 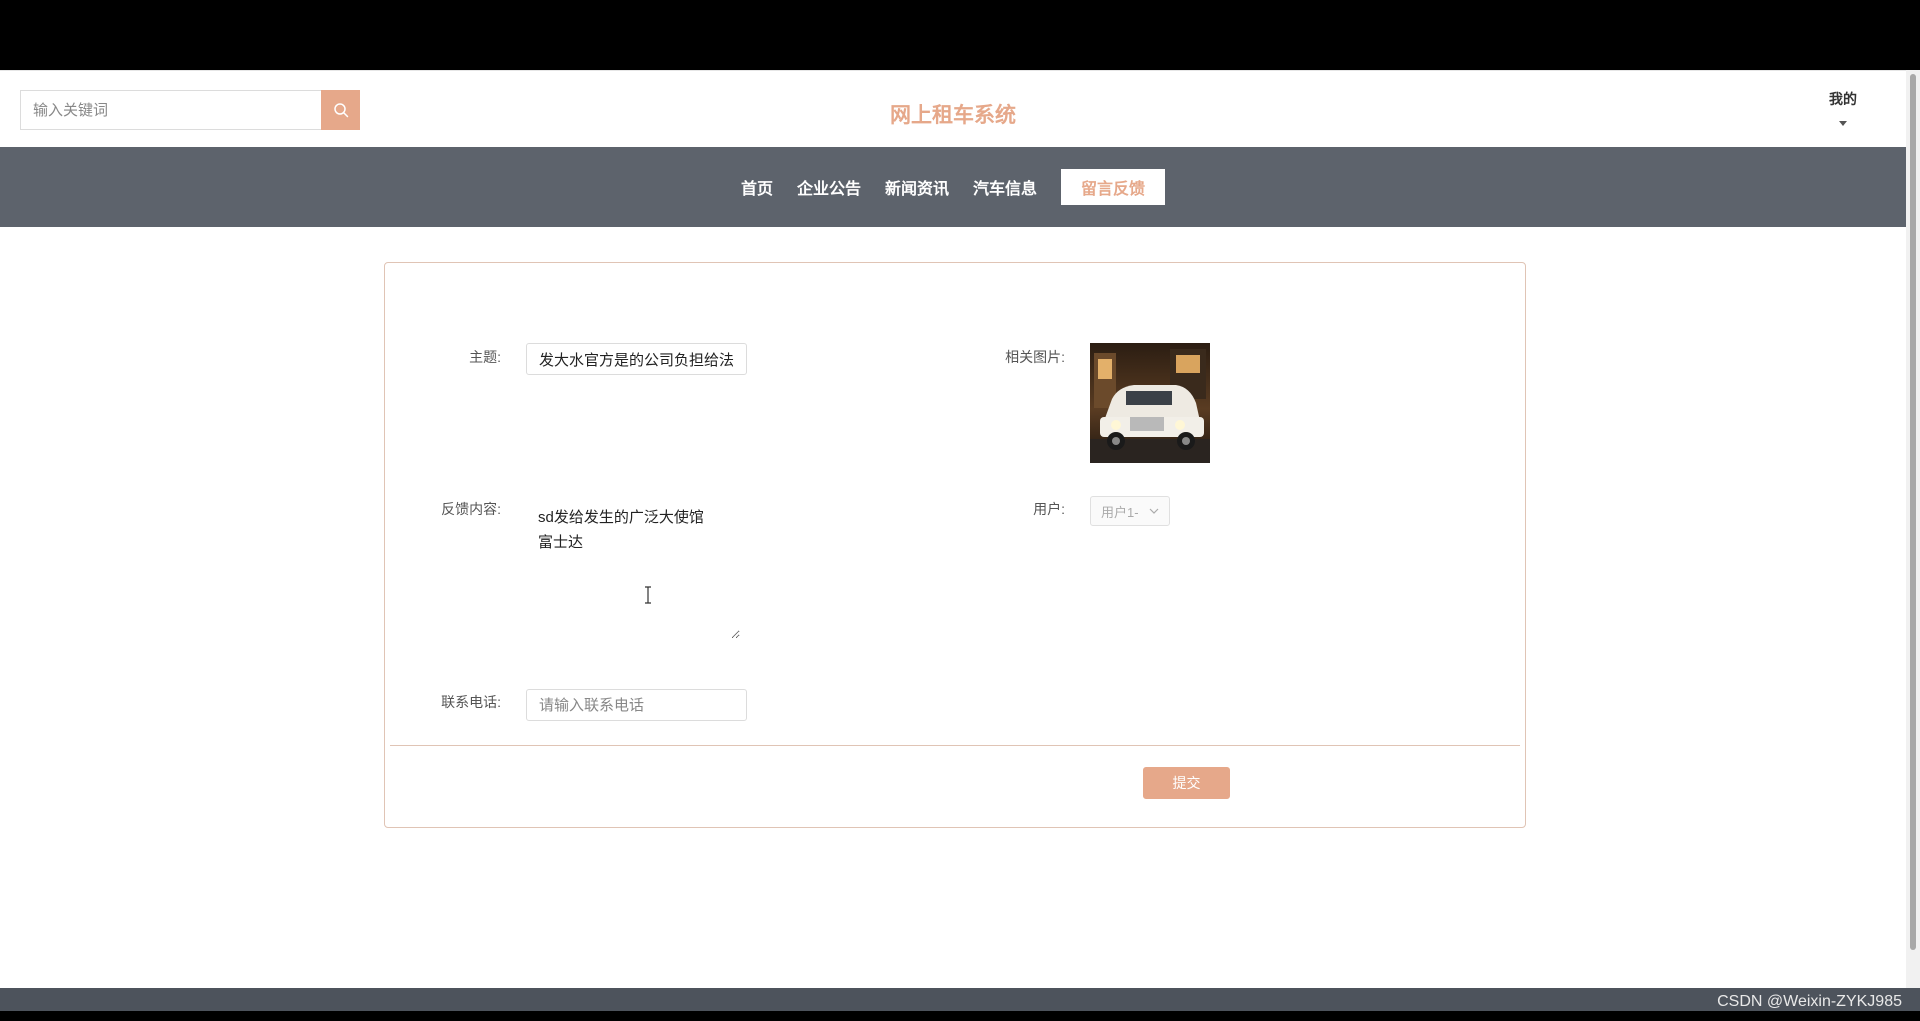 What do you see at coordinates (1154, 511) in the screenshot?
I see `chevron-down-icon` at bounding box center [1154, 511].